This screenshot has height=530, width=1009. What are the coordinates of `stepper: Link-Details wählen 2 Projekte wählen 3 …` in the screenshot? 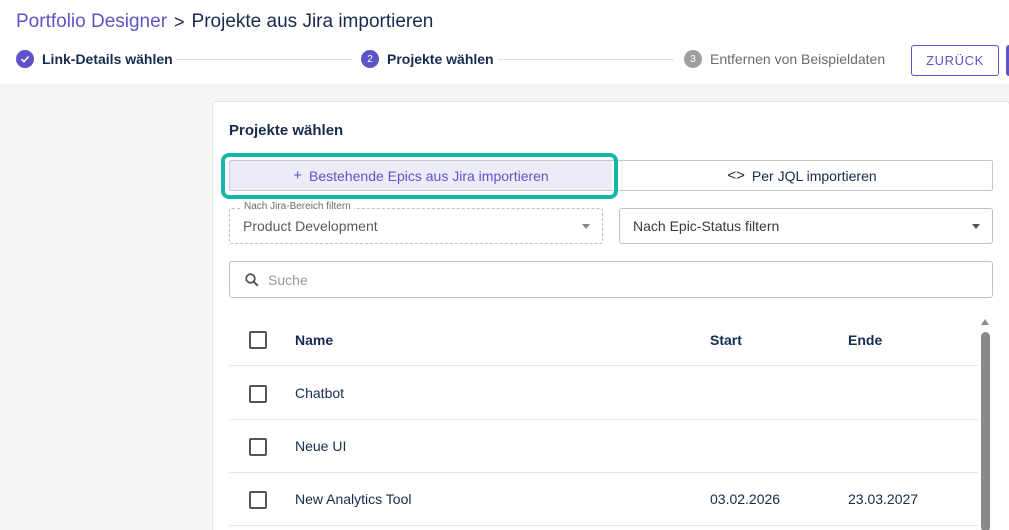 It's located at (456, 60).